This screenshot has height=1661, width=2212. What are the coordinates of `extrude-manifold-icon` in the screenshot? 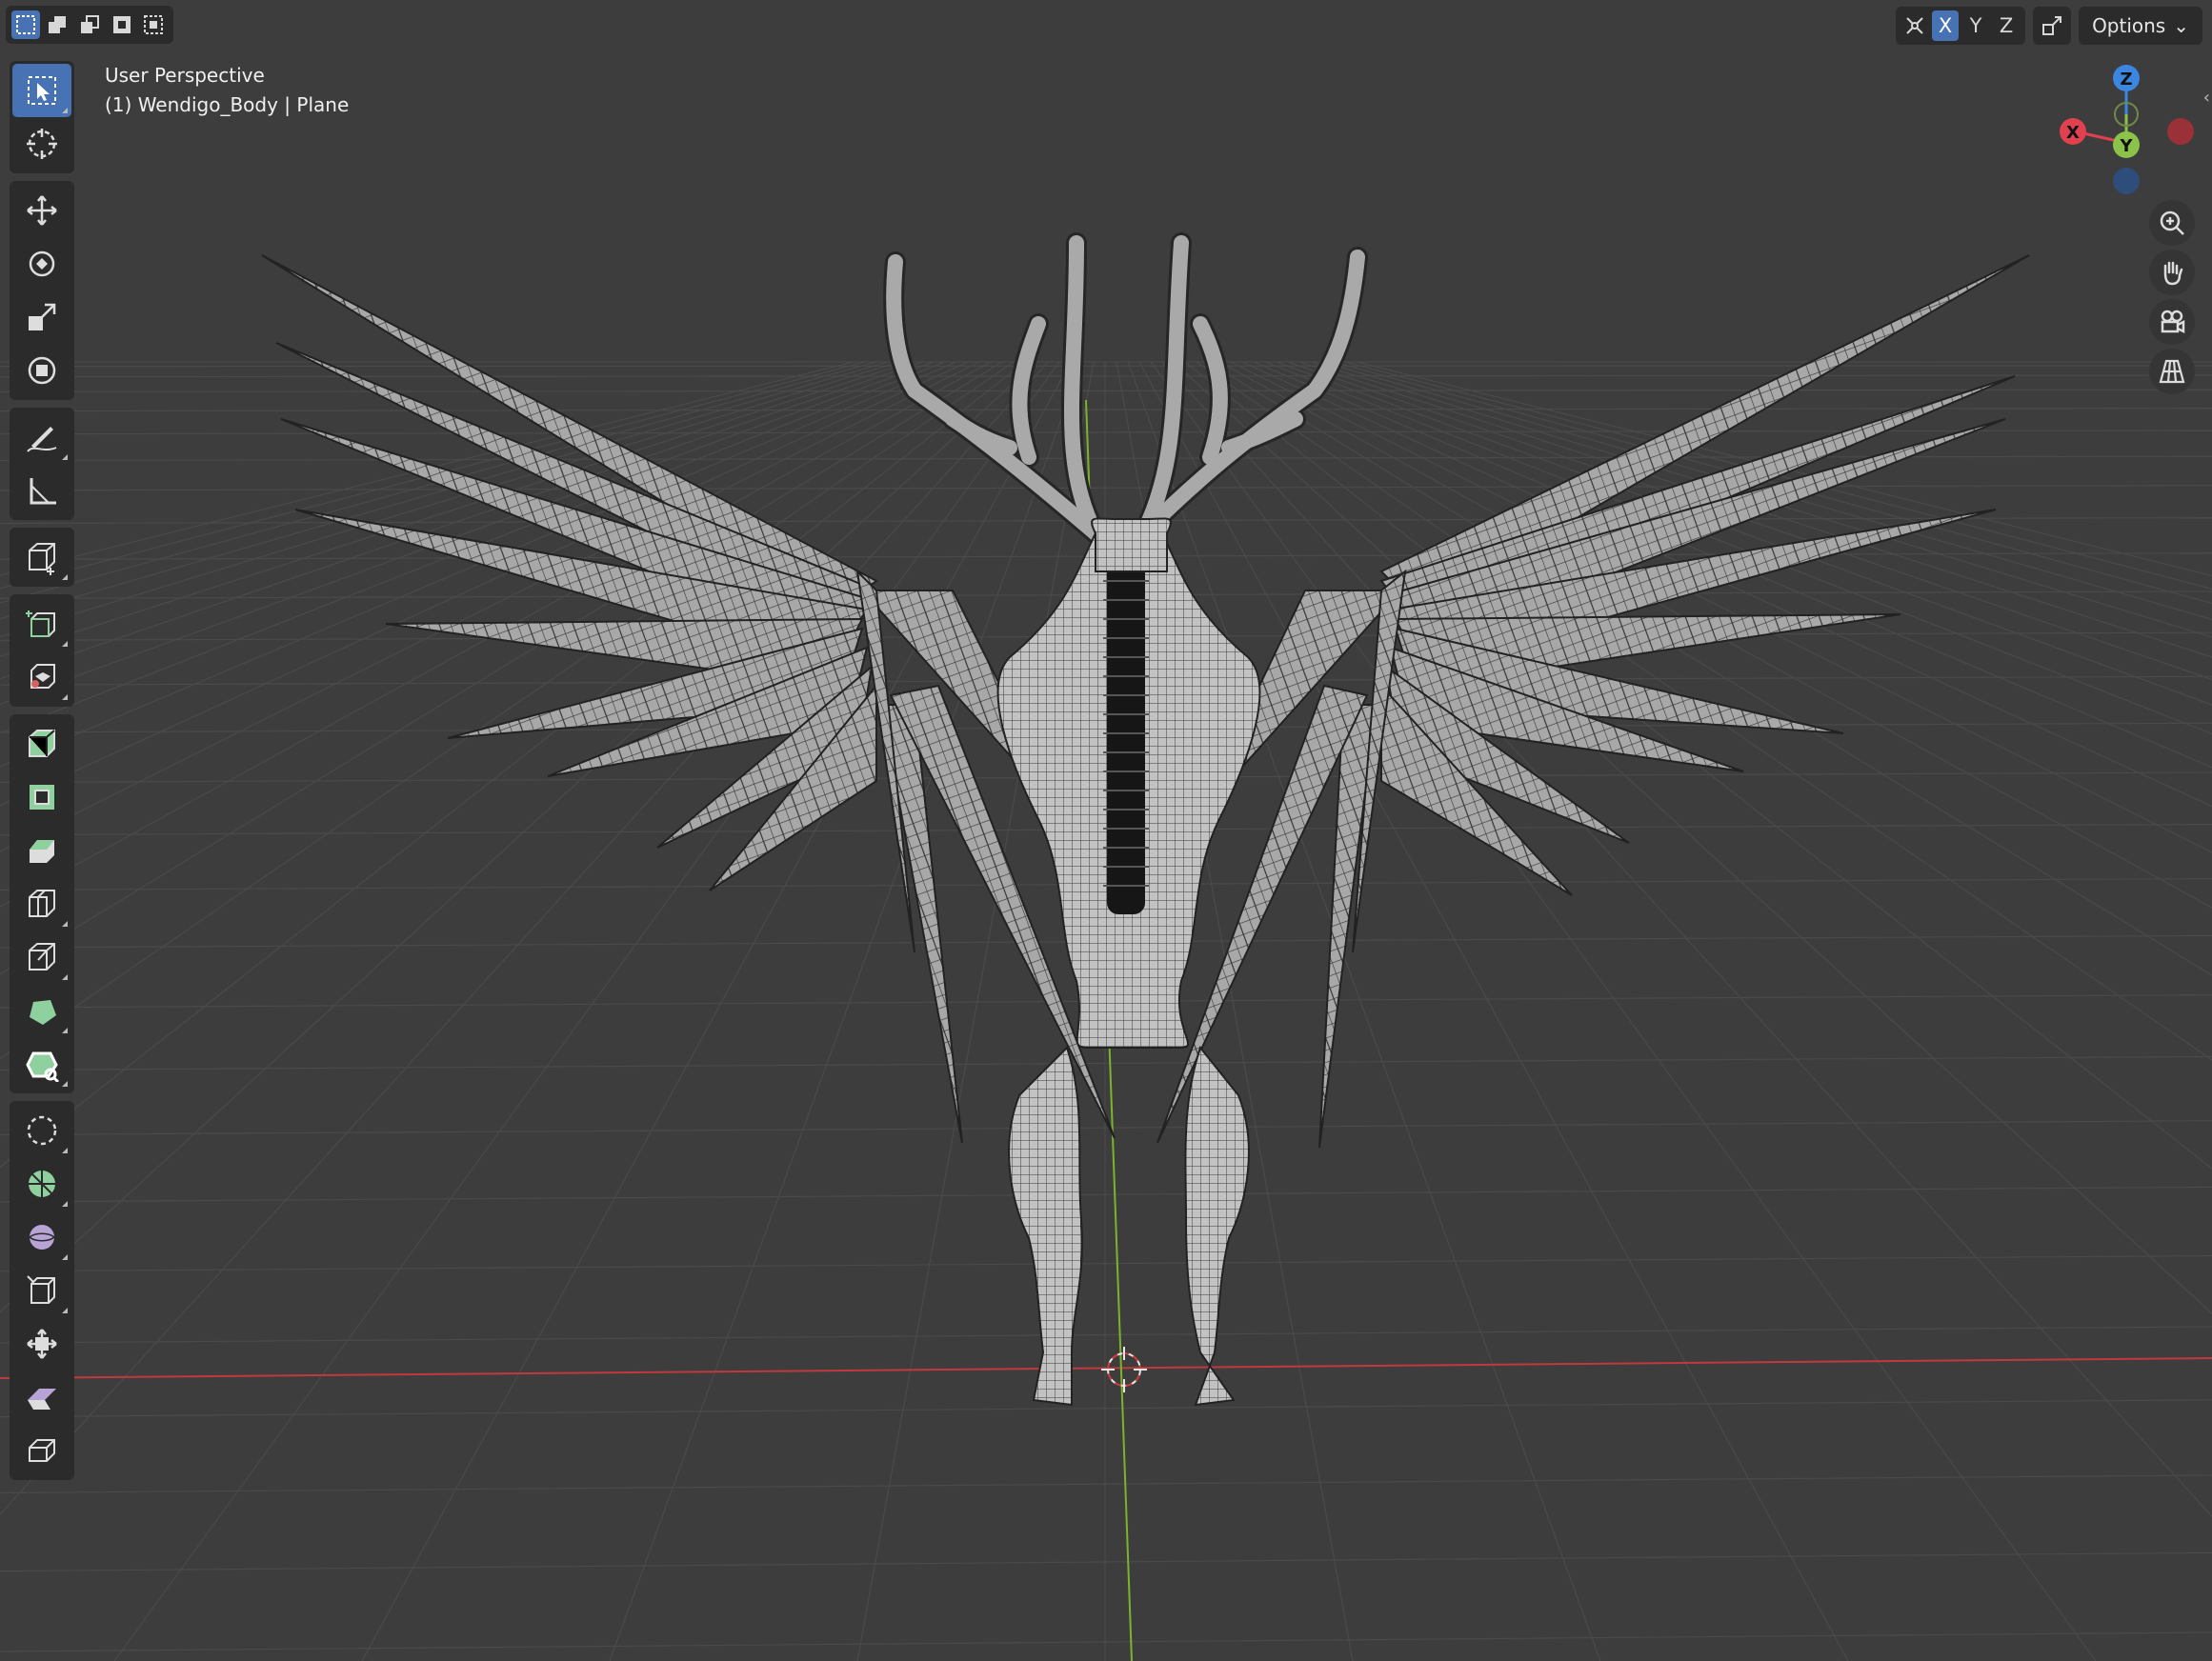 It's located at (41, 677).